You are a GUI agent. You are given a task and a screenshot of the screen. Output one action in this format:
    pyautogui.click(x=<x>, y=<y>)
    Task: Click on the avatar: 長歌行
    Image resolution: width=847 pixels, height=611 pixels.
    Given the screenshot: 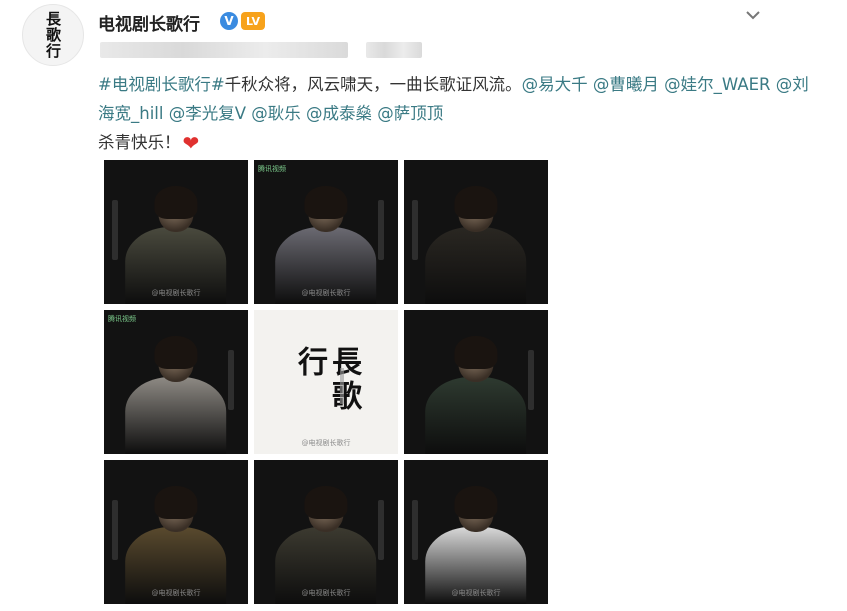 What is the action you would take?
    pyautogui.click(x=53, y=35)
    